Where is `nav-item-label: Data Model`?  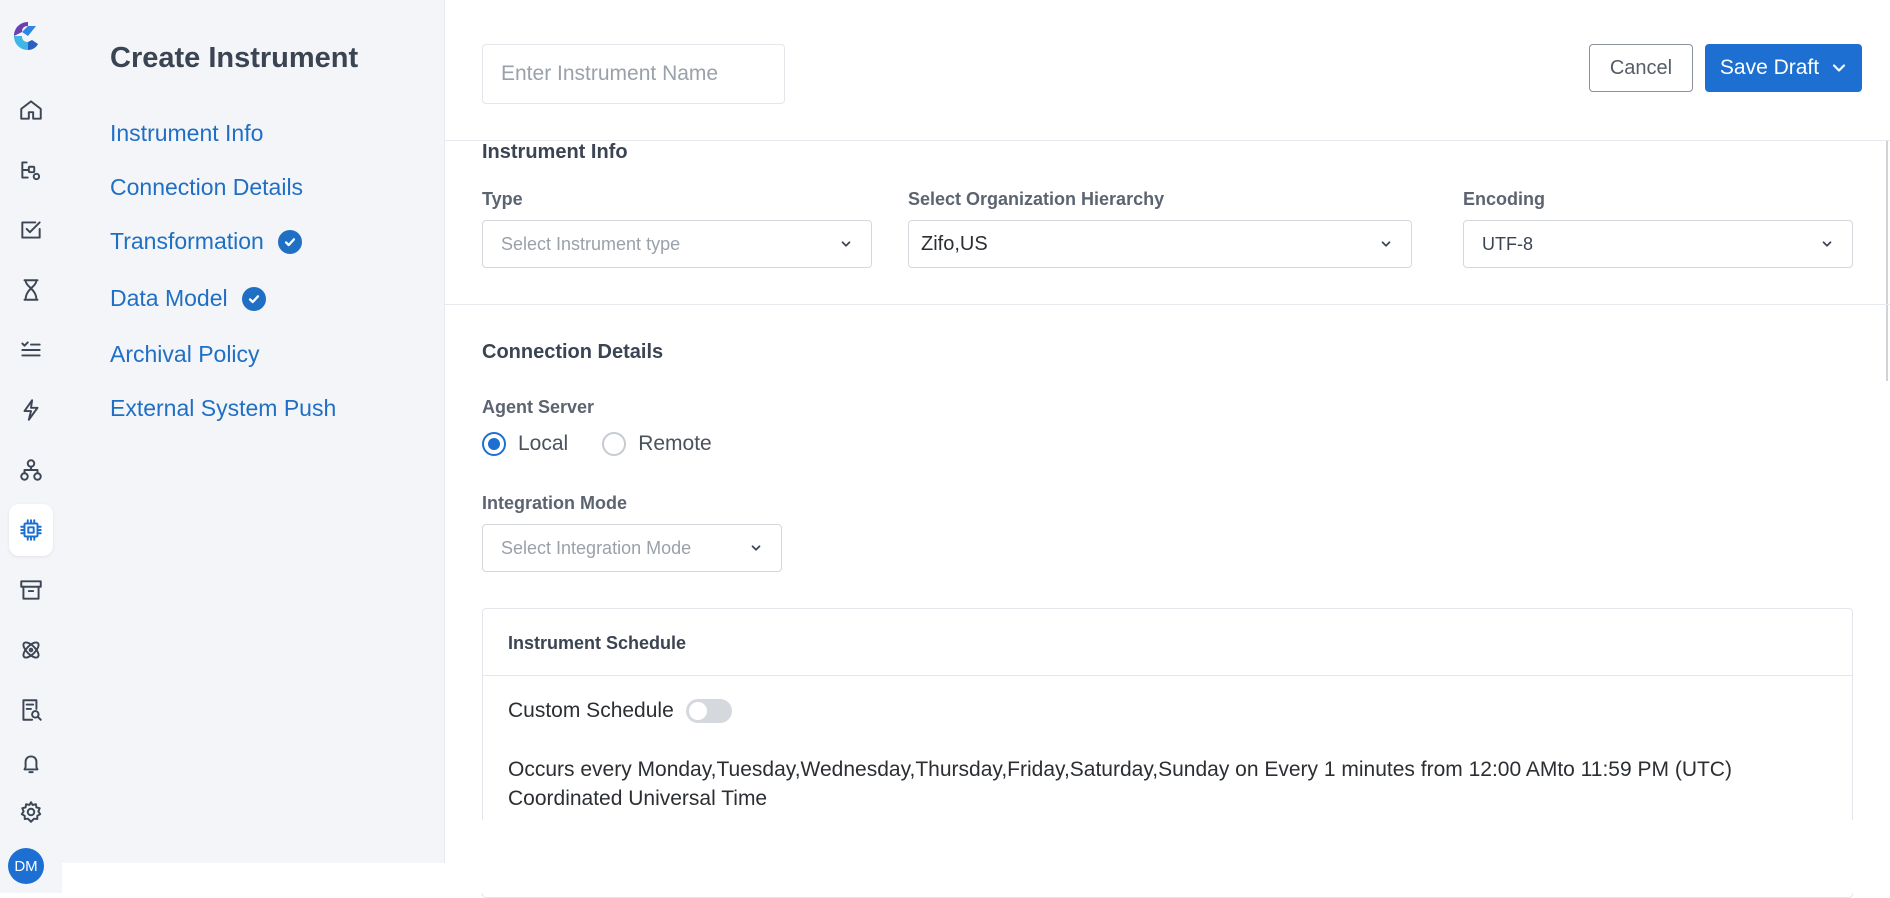
nav-item-label: Data Model is located at coordinates (169, 298).